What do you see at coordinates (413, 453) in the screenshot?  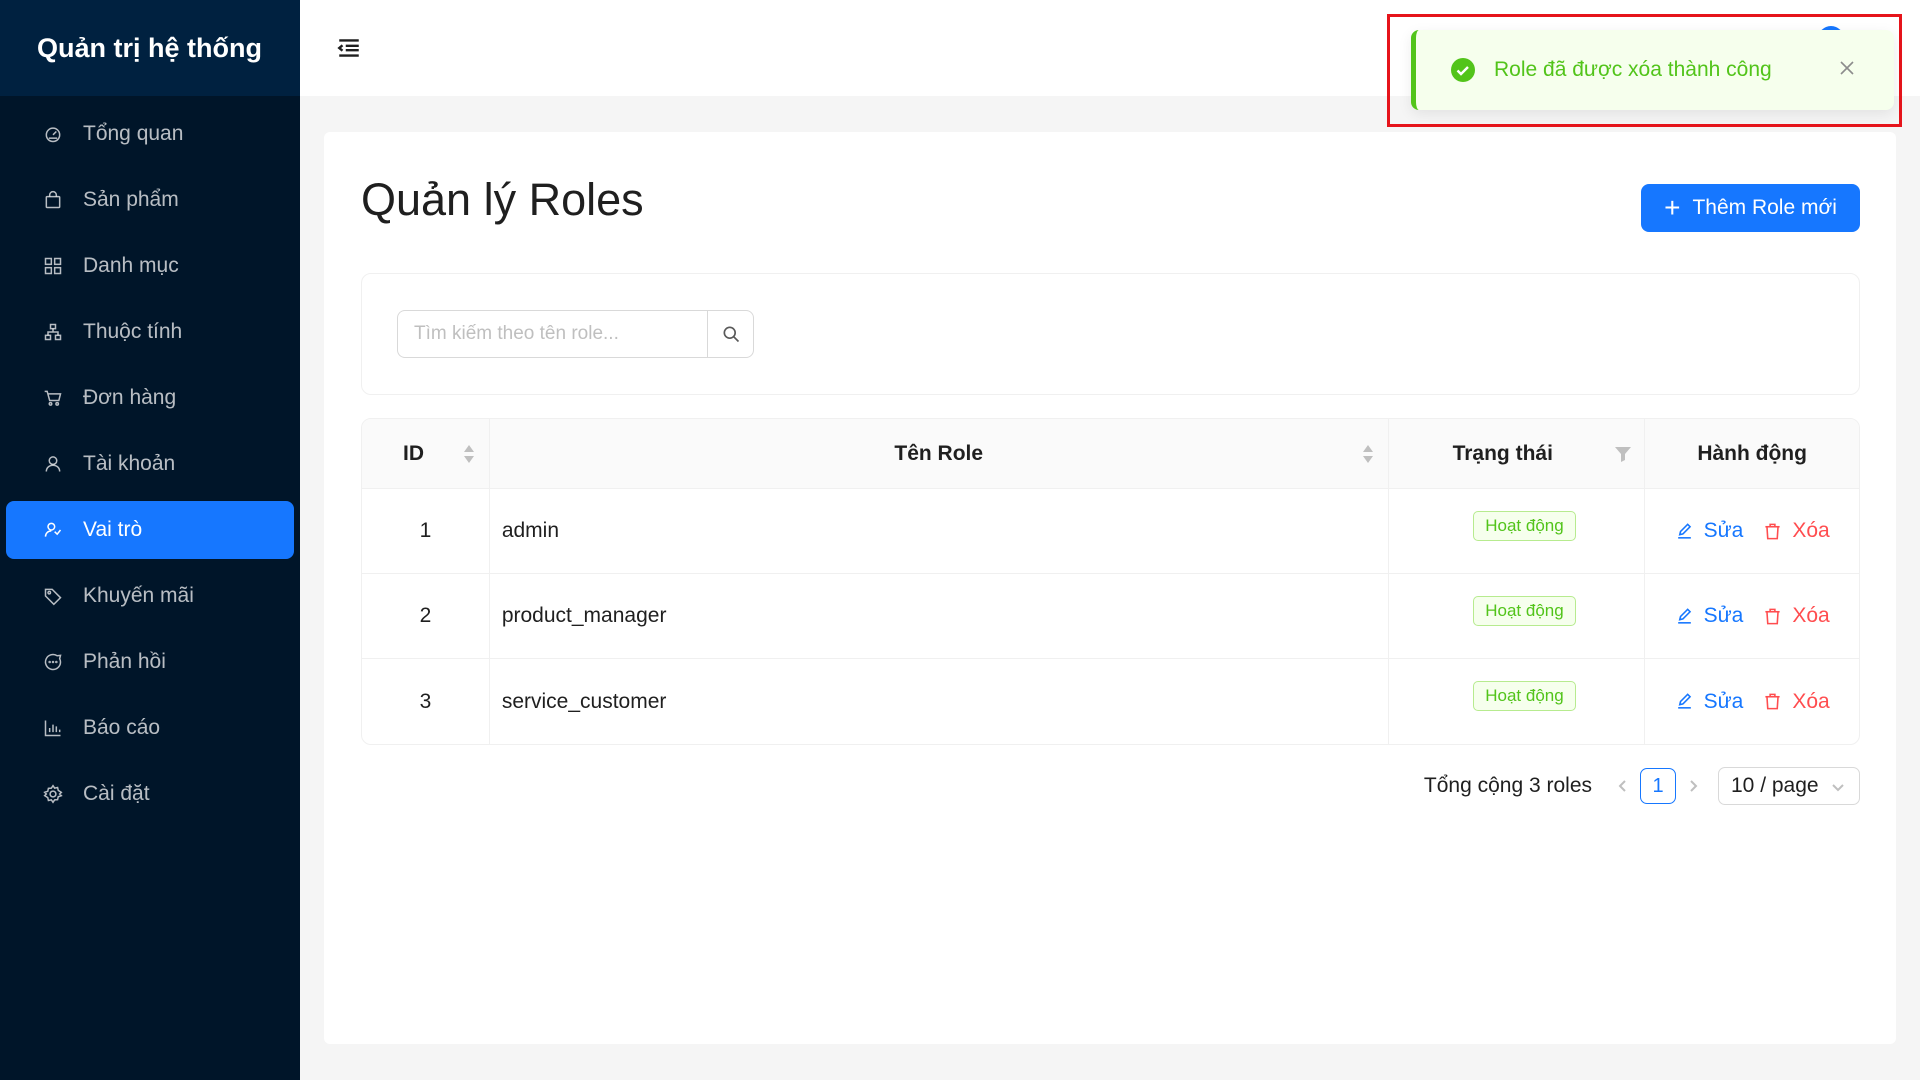 I see `column-header-label: ID` at bounding box center [413, 453].